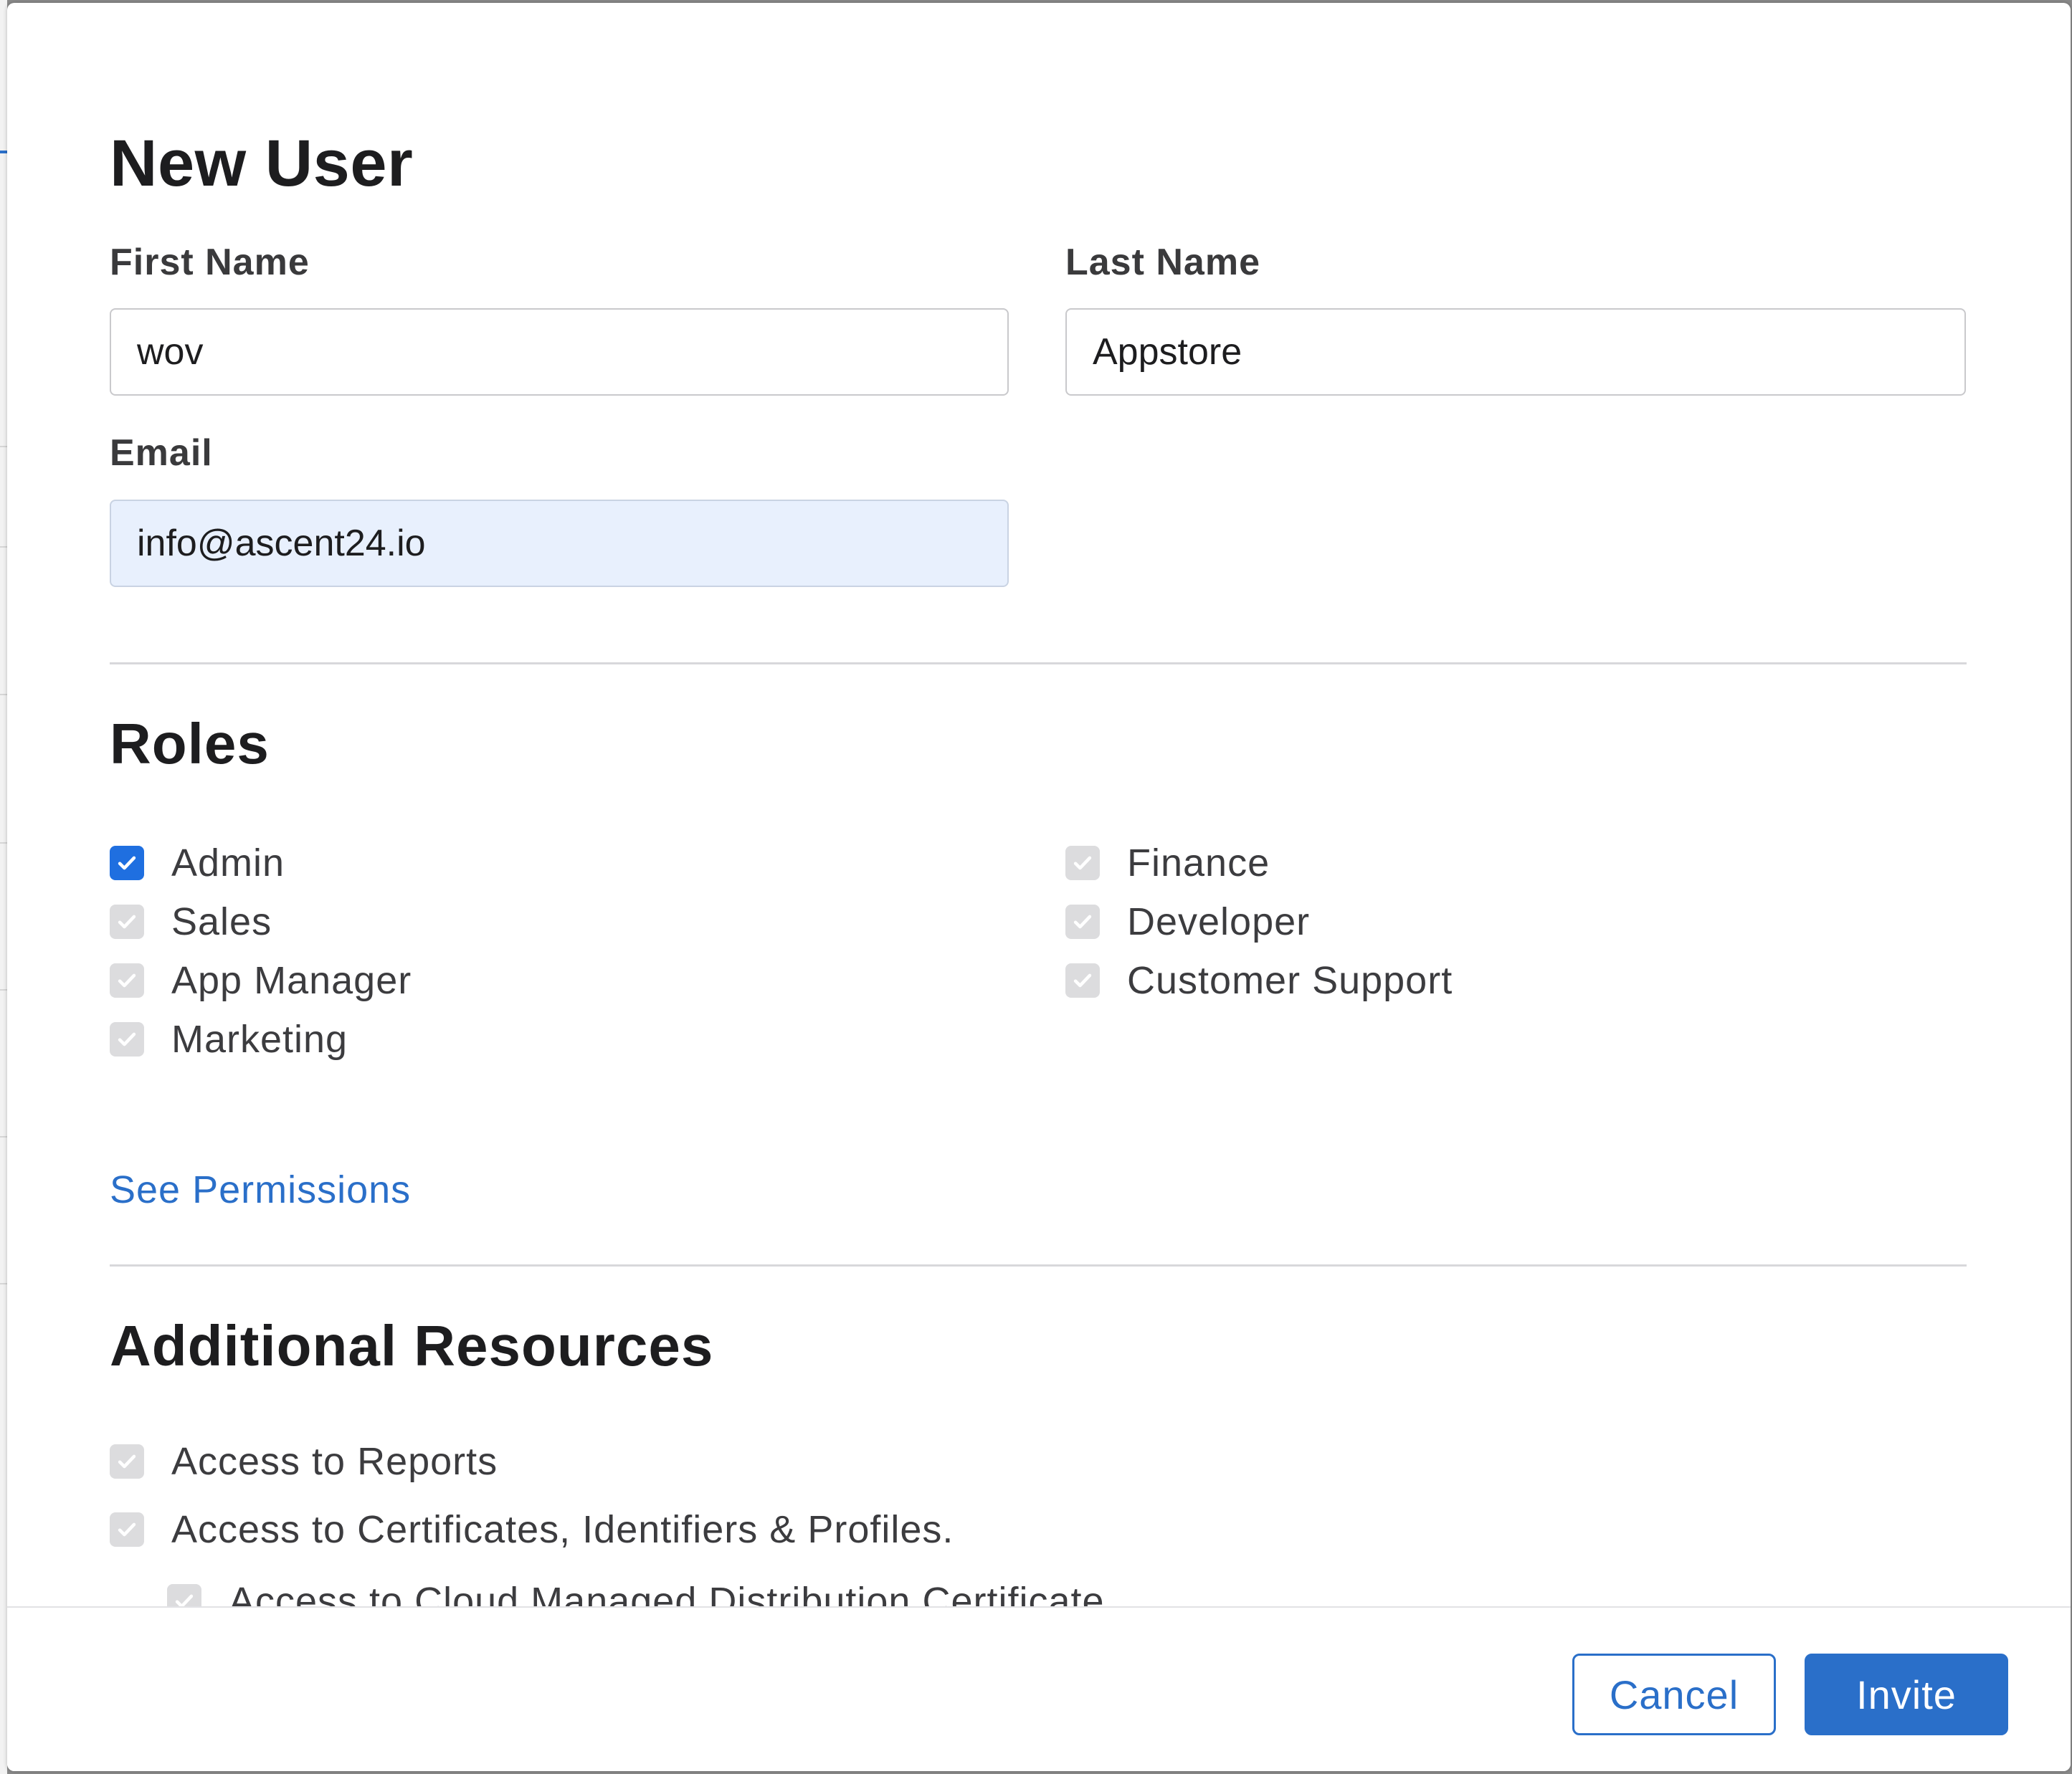  I want to click on role-admin-checkbox, so click(127, 863).